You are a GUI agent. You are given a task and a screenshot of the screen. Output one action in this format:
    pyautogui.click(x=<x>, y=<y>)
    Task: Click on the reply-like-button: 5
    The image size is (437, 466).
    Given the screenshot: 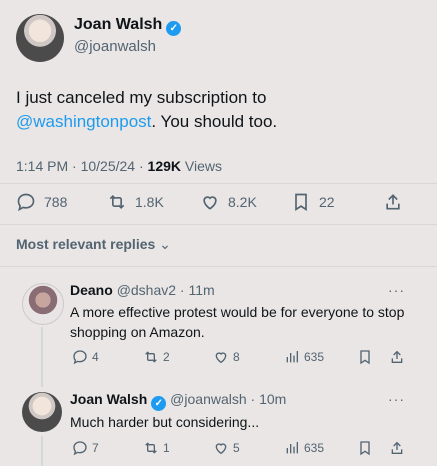 What is the action you would take?
    pyautogui.click(x=226, y=448)
    